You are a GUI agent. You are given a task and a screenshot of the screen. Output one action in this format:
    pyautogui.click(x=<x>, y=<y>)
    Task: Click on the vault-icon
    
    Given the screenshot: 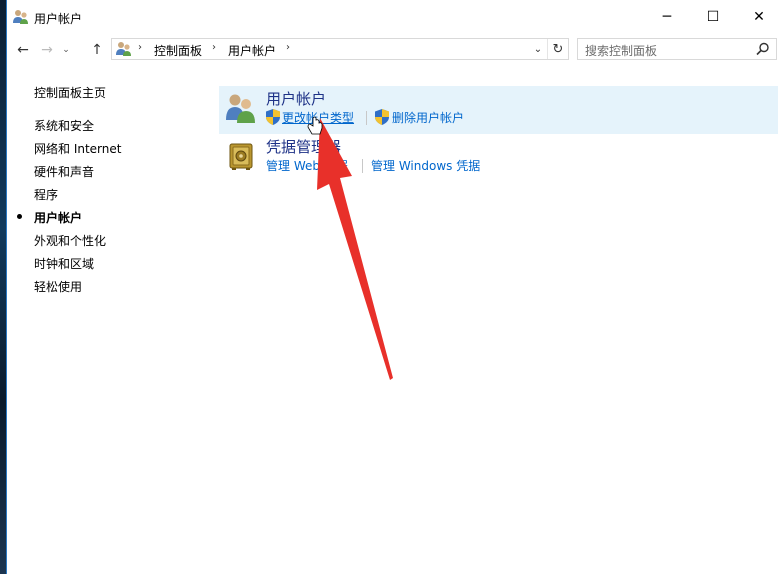 What is the action you would take?
    pyautogui.click(x=241, y=156)
    